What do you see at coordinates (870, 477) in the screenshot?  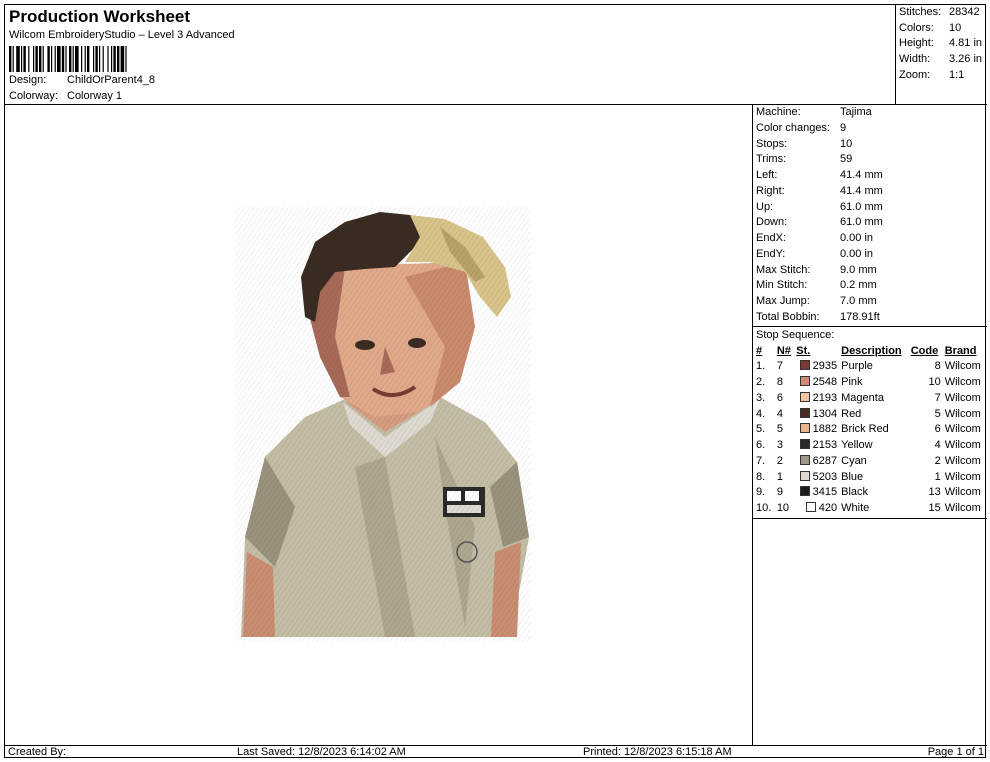 I see `stop-row: 8. 1 5203 Blue 1 Wilcom` at bounding box center [870, 477].